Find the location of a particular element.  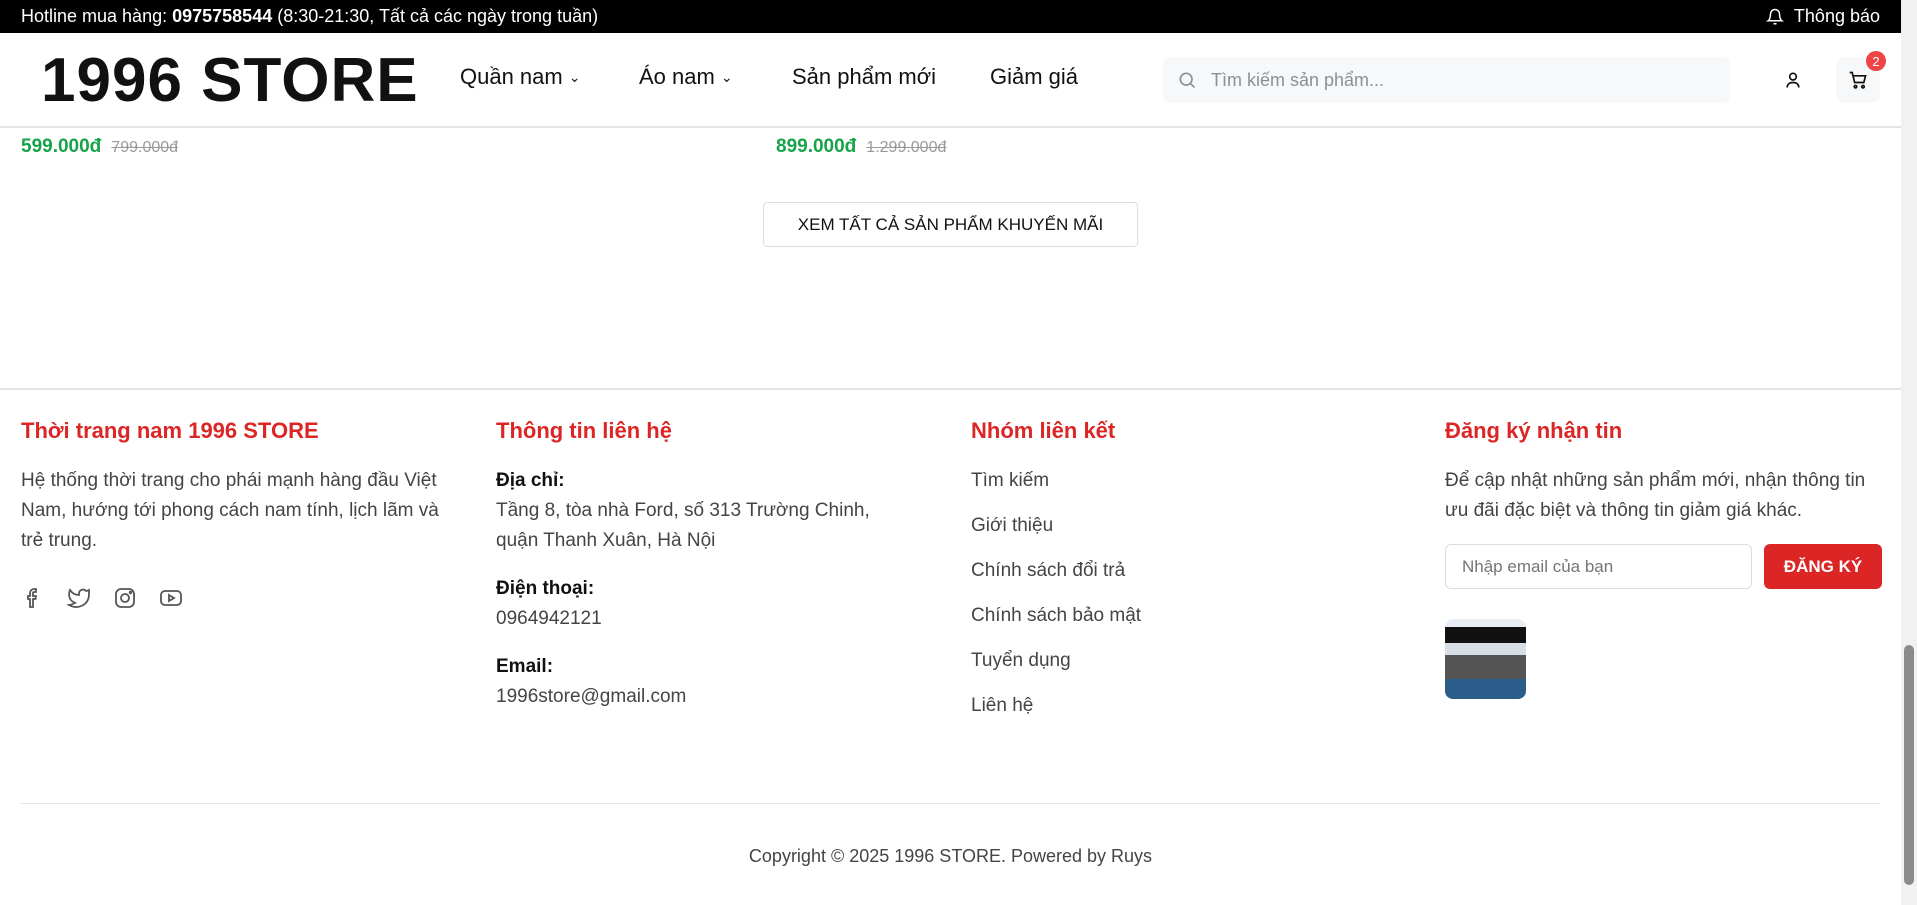

logo: 1996 STORE is located at coordinates (230, 80).